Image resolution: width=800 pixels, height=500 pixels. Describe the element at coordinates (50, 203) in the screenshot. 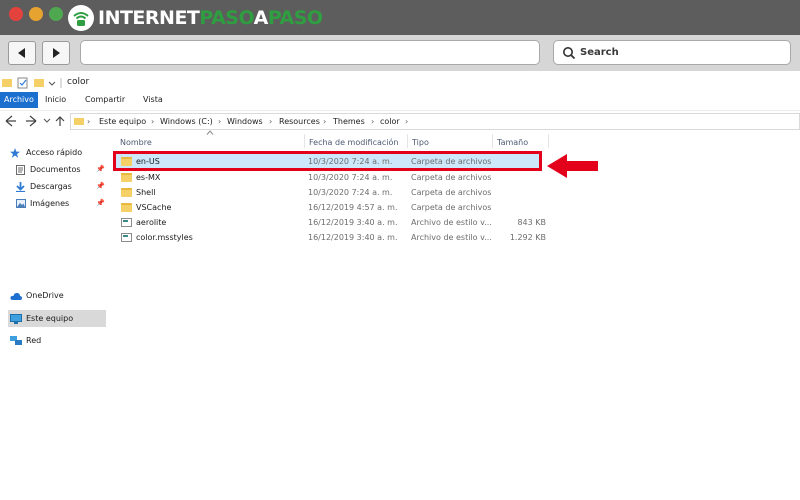

I see `sidebar-item-label: Imágenes` at that location.